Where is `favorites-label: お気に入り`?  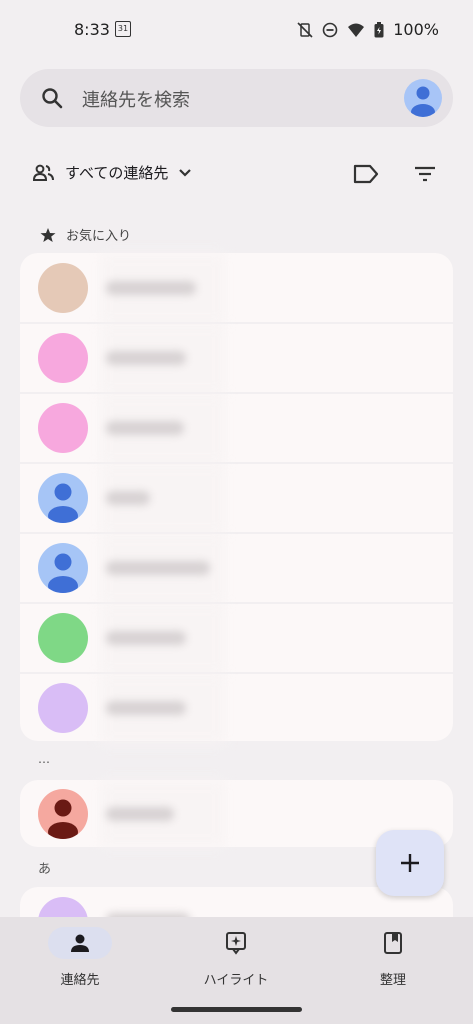
favorites-label: お気に入り is located at coordinates (99, 236).